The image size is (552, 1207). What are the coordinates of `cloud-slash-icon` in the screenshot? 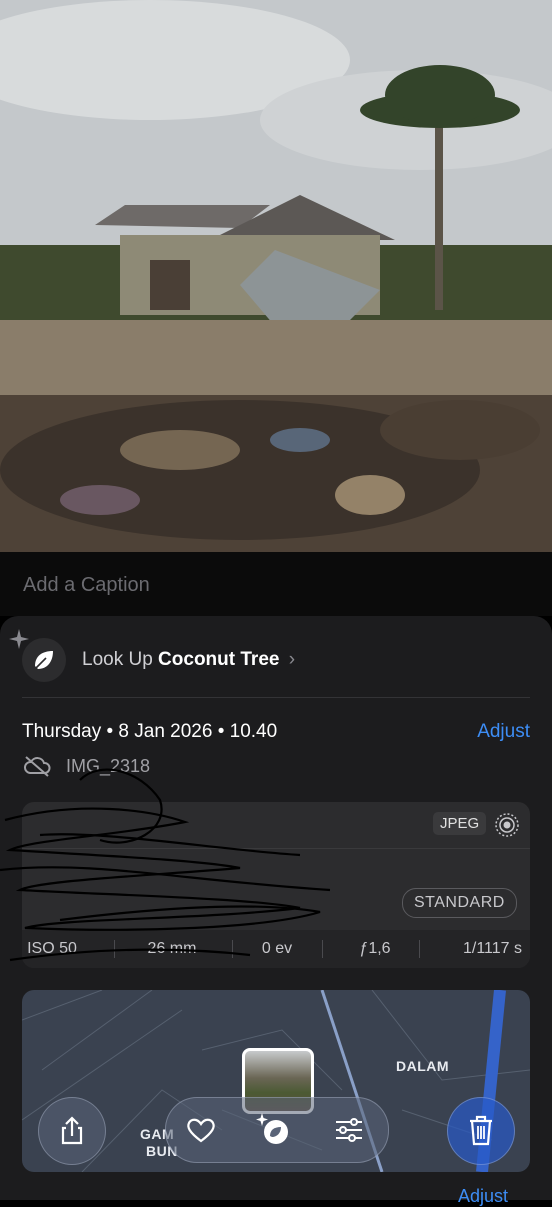 It's located at (37, 766).